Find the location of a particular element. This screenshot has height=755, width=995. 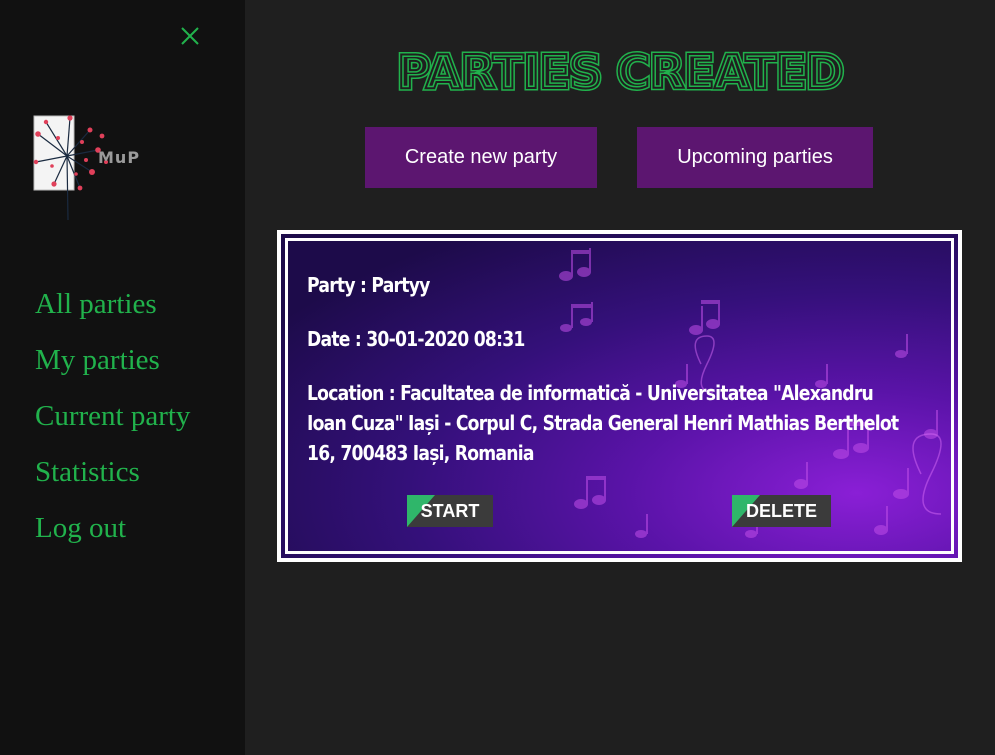

sidebar-item-all-parties: All parties is located at coordinates (112, 304).